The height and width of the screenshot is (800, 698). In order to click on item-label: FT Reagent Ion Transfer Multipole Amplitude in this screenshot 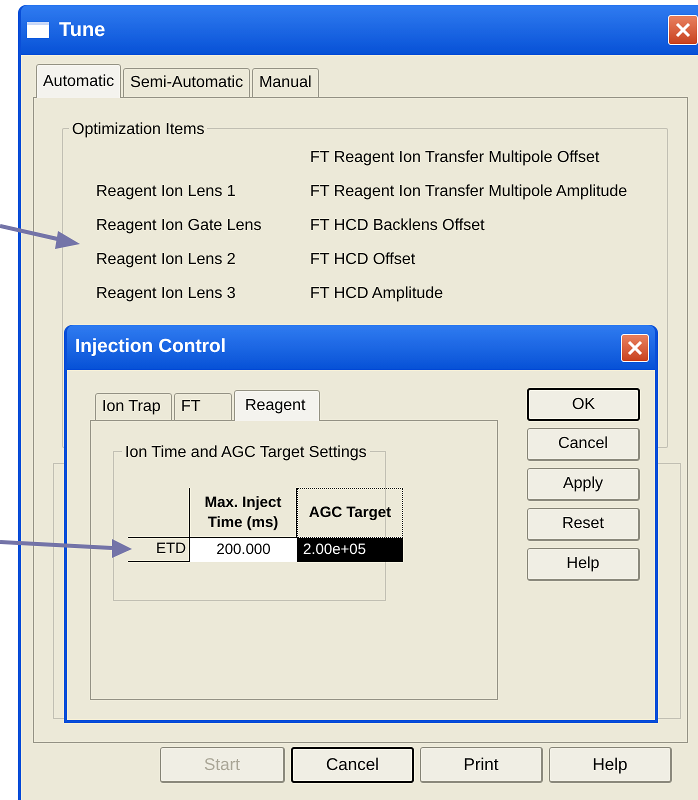, I will do `click(469, 192)`.